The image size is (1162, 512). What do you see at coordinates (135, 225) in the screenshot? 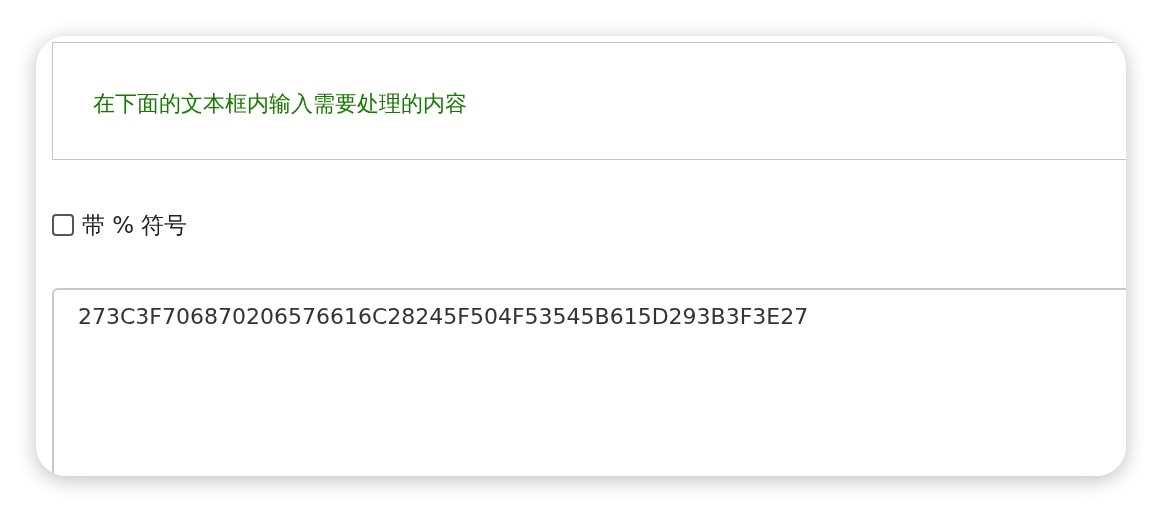
I see `checkbox-label: 带 % 符号` at bounding box center [135, 225].